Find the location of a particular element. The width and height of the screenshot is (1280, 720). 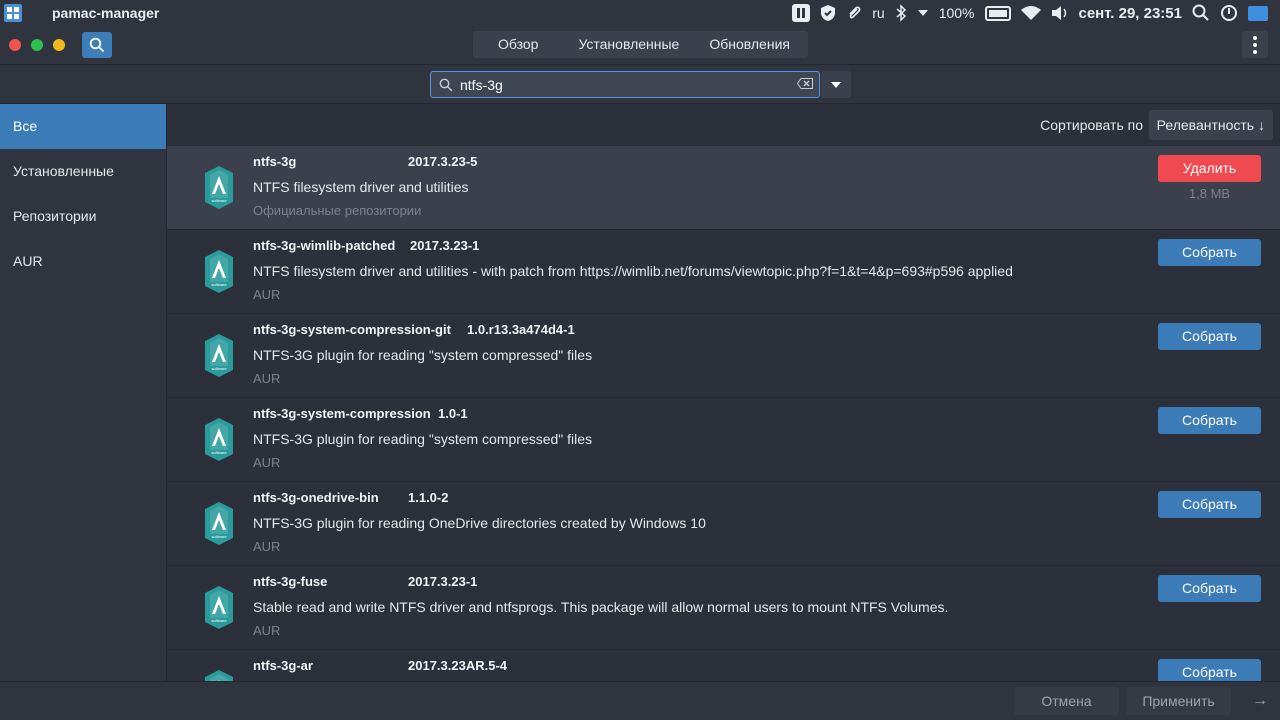

sort-value: Релевантность is located at coordinates (1205, 125).